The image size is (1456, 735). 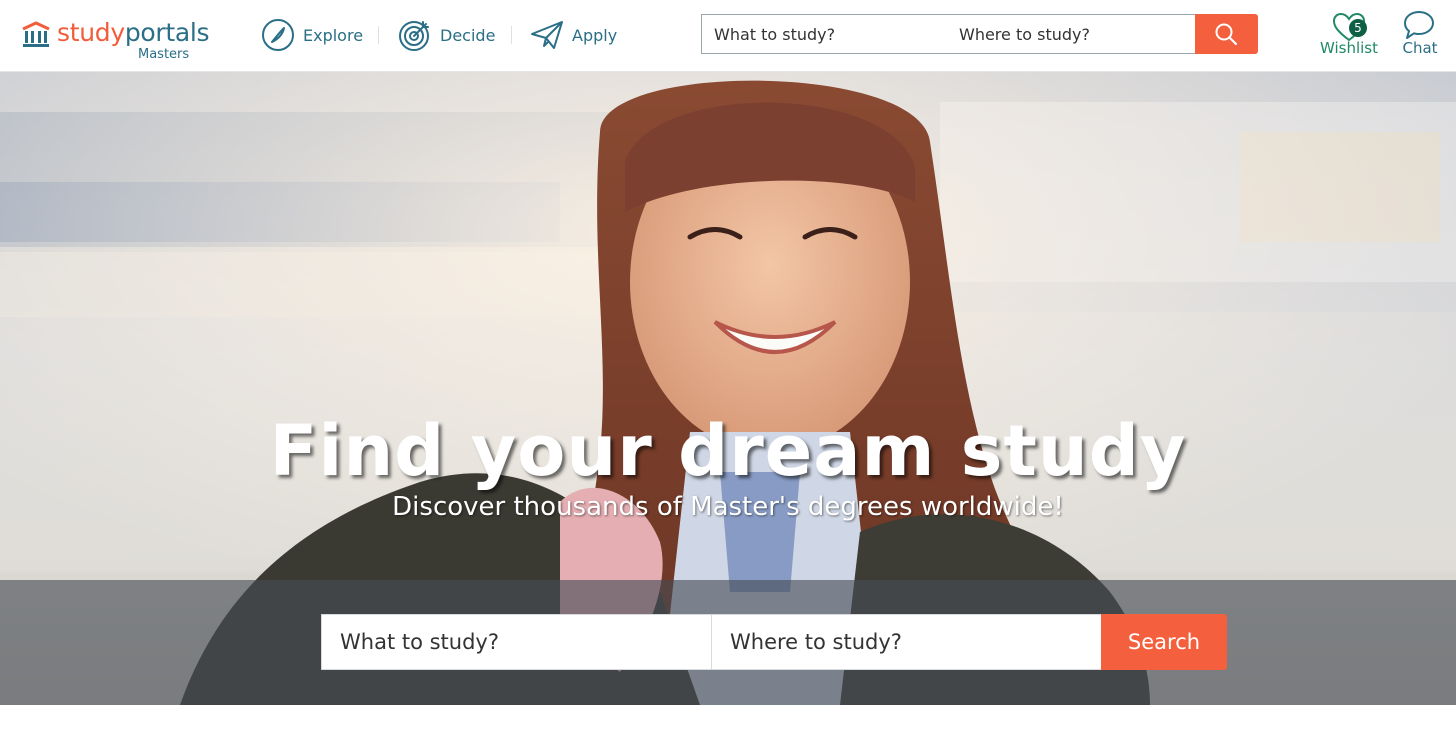 What do you see at coordinates (728, 451) in the screenshot?
I see `hero-title: Find your dream study` at bounding box center [728, 451].